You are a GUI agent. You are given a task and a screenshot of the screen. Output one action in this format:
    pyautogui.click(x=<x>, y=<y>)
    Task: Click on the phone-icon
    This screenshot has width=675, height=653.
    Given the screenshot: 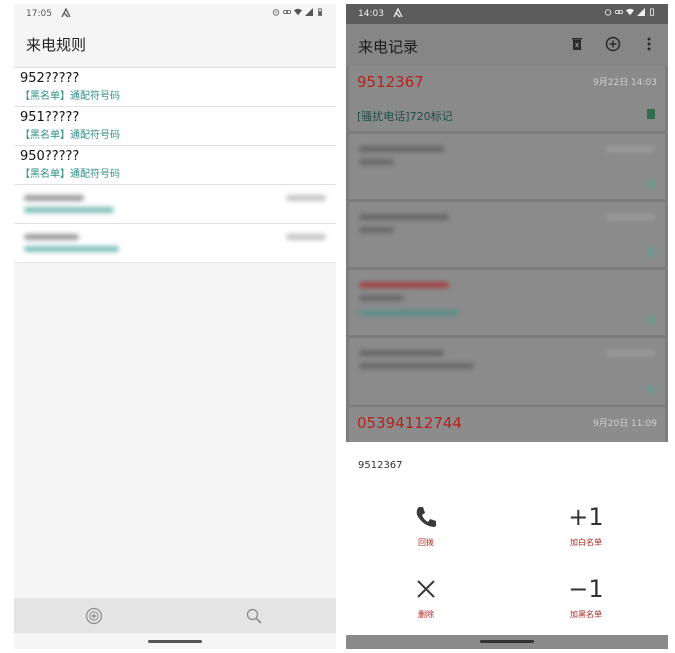 What is the action you would take?
    pyautogui.click(x=426, y=517)
    